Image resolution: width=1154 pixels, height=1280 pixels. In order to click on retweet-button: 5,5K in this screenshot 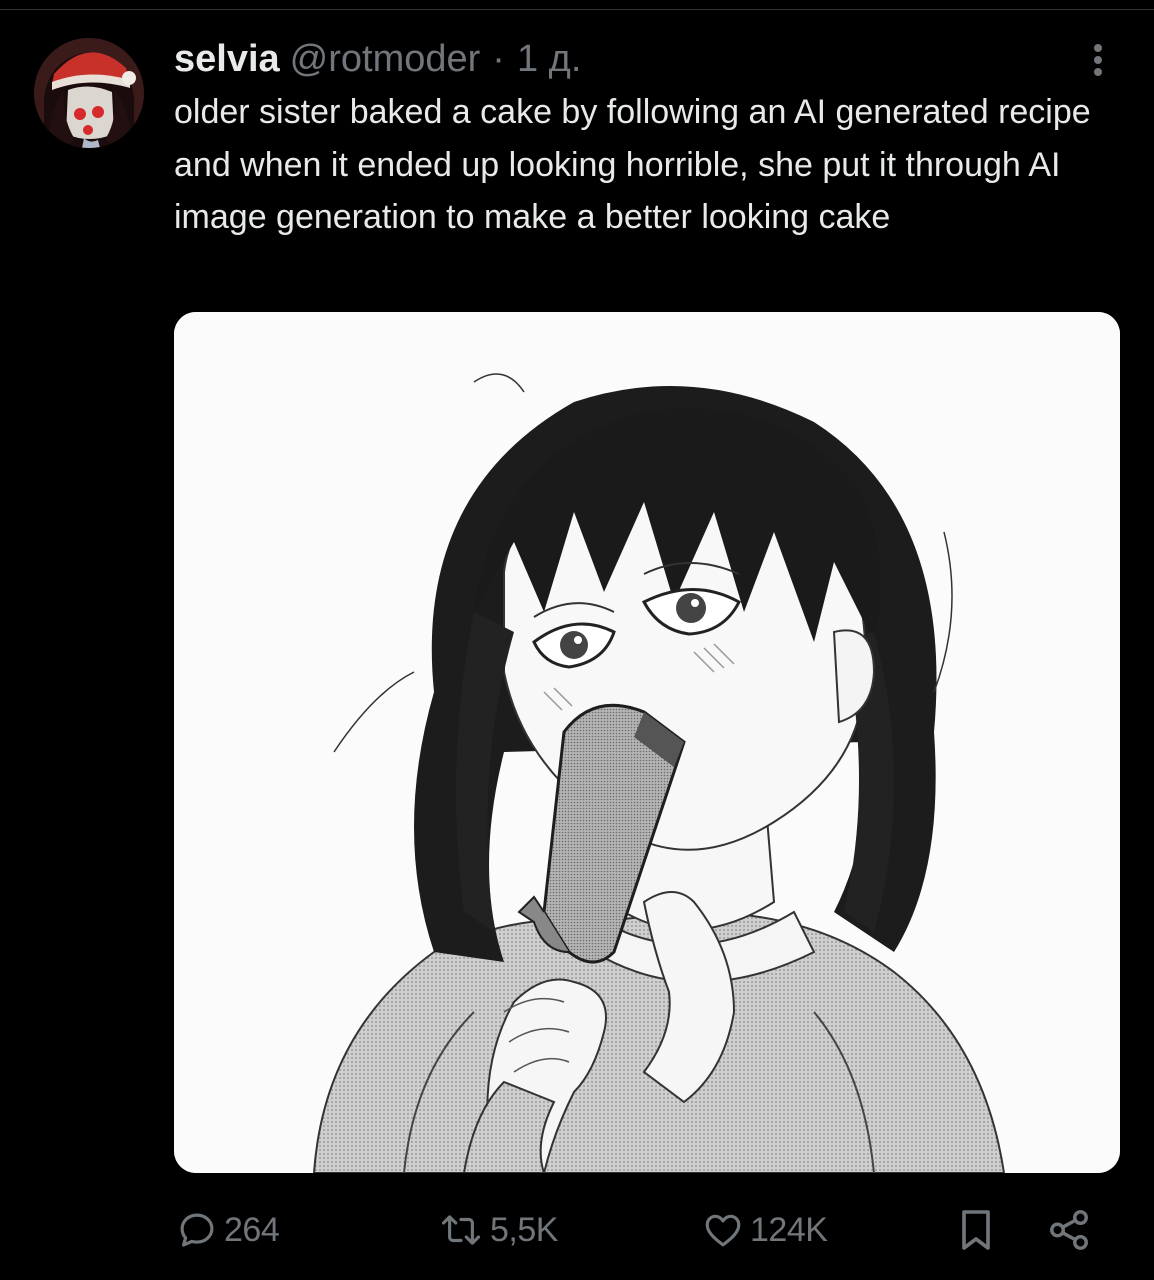, I will do `click(498, 1230)`.